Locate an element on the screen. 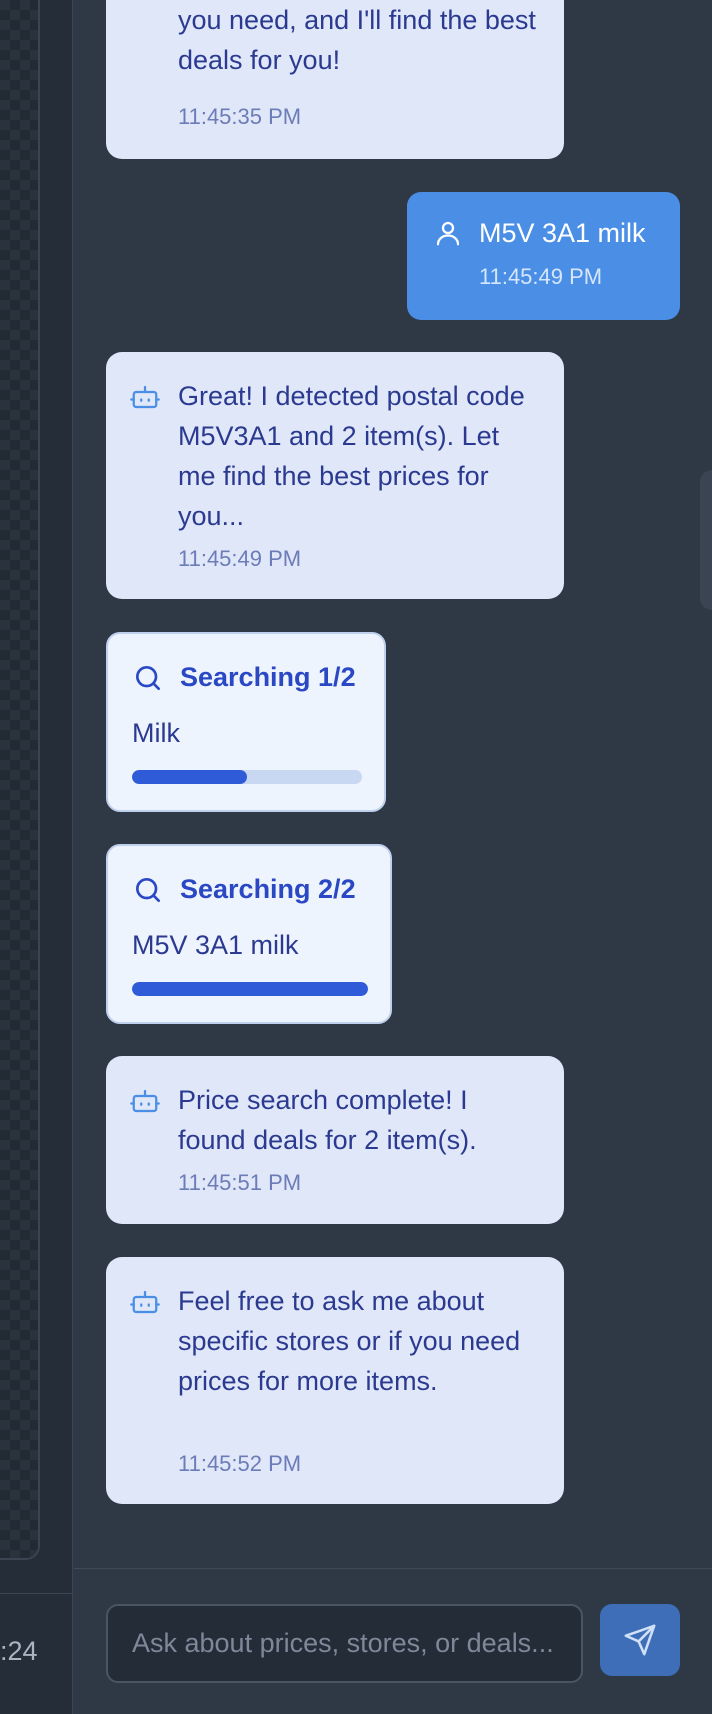 The height and width of the screenshot is (1714, 712). user-icon is located at coordinates (448, 233).